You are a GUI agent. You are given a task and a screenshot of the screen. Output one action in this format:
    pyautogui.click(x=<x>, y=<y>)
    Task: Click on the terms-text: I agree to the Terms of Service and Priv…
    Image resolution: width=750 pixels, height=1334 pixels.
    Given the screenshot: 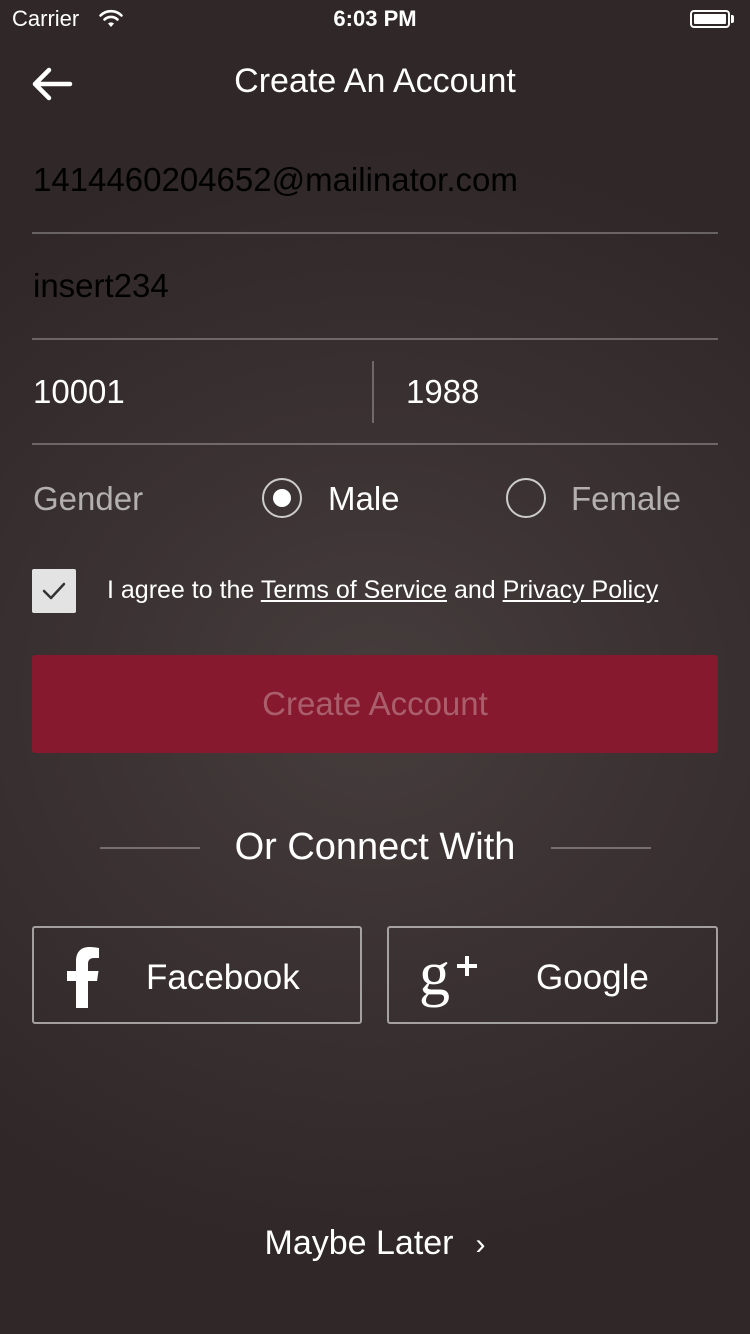 What is the action you would take?
    pyautogui.click(x=382, y=590)
    